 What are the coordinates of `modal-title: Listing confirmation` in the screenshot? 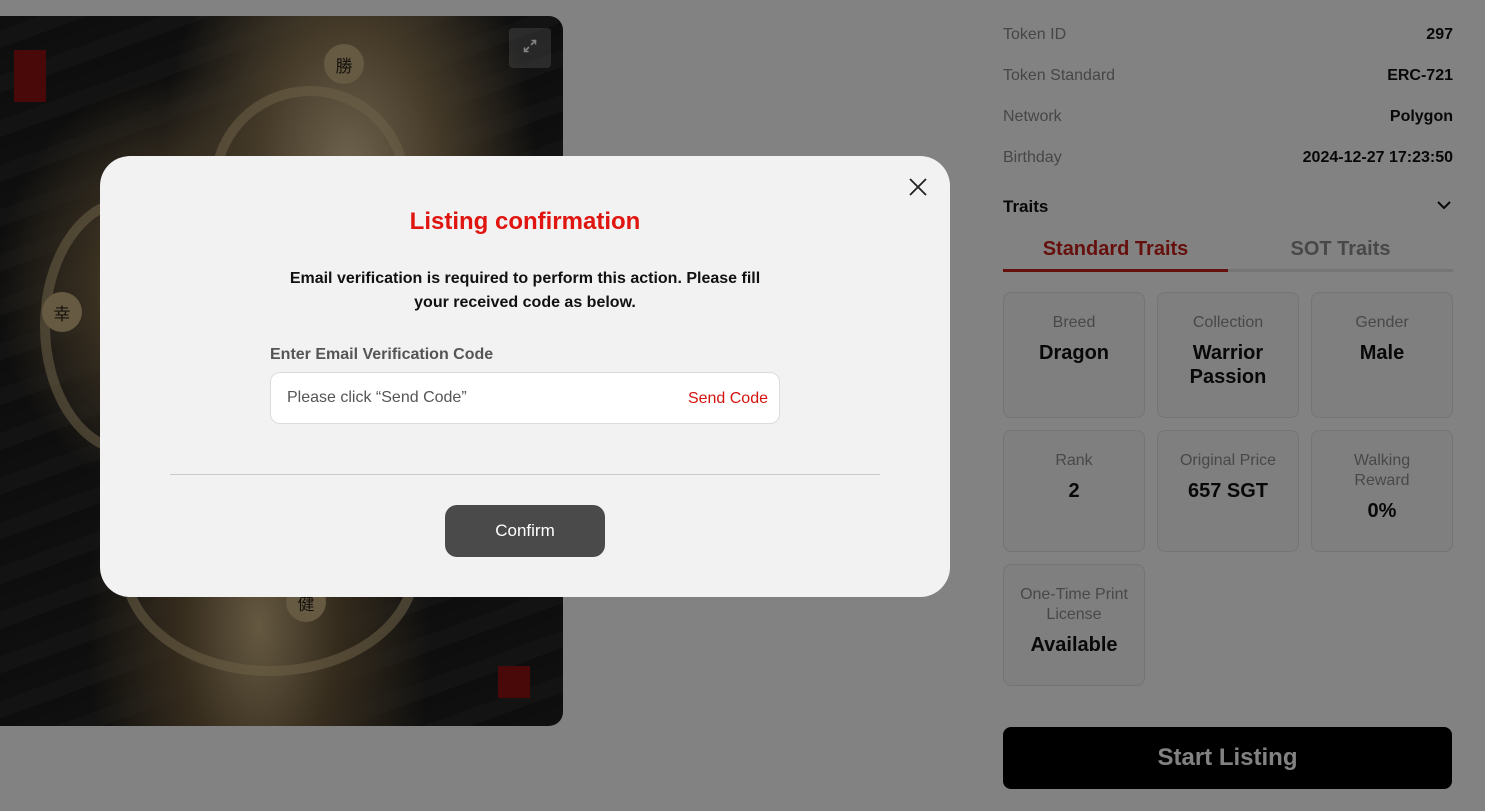 It's located at (525, 221).